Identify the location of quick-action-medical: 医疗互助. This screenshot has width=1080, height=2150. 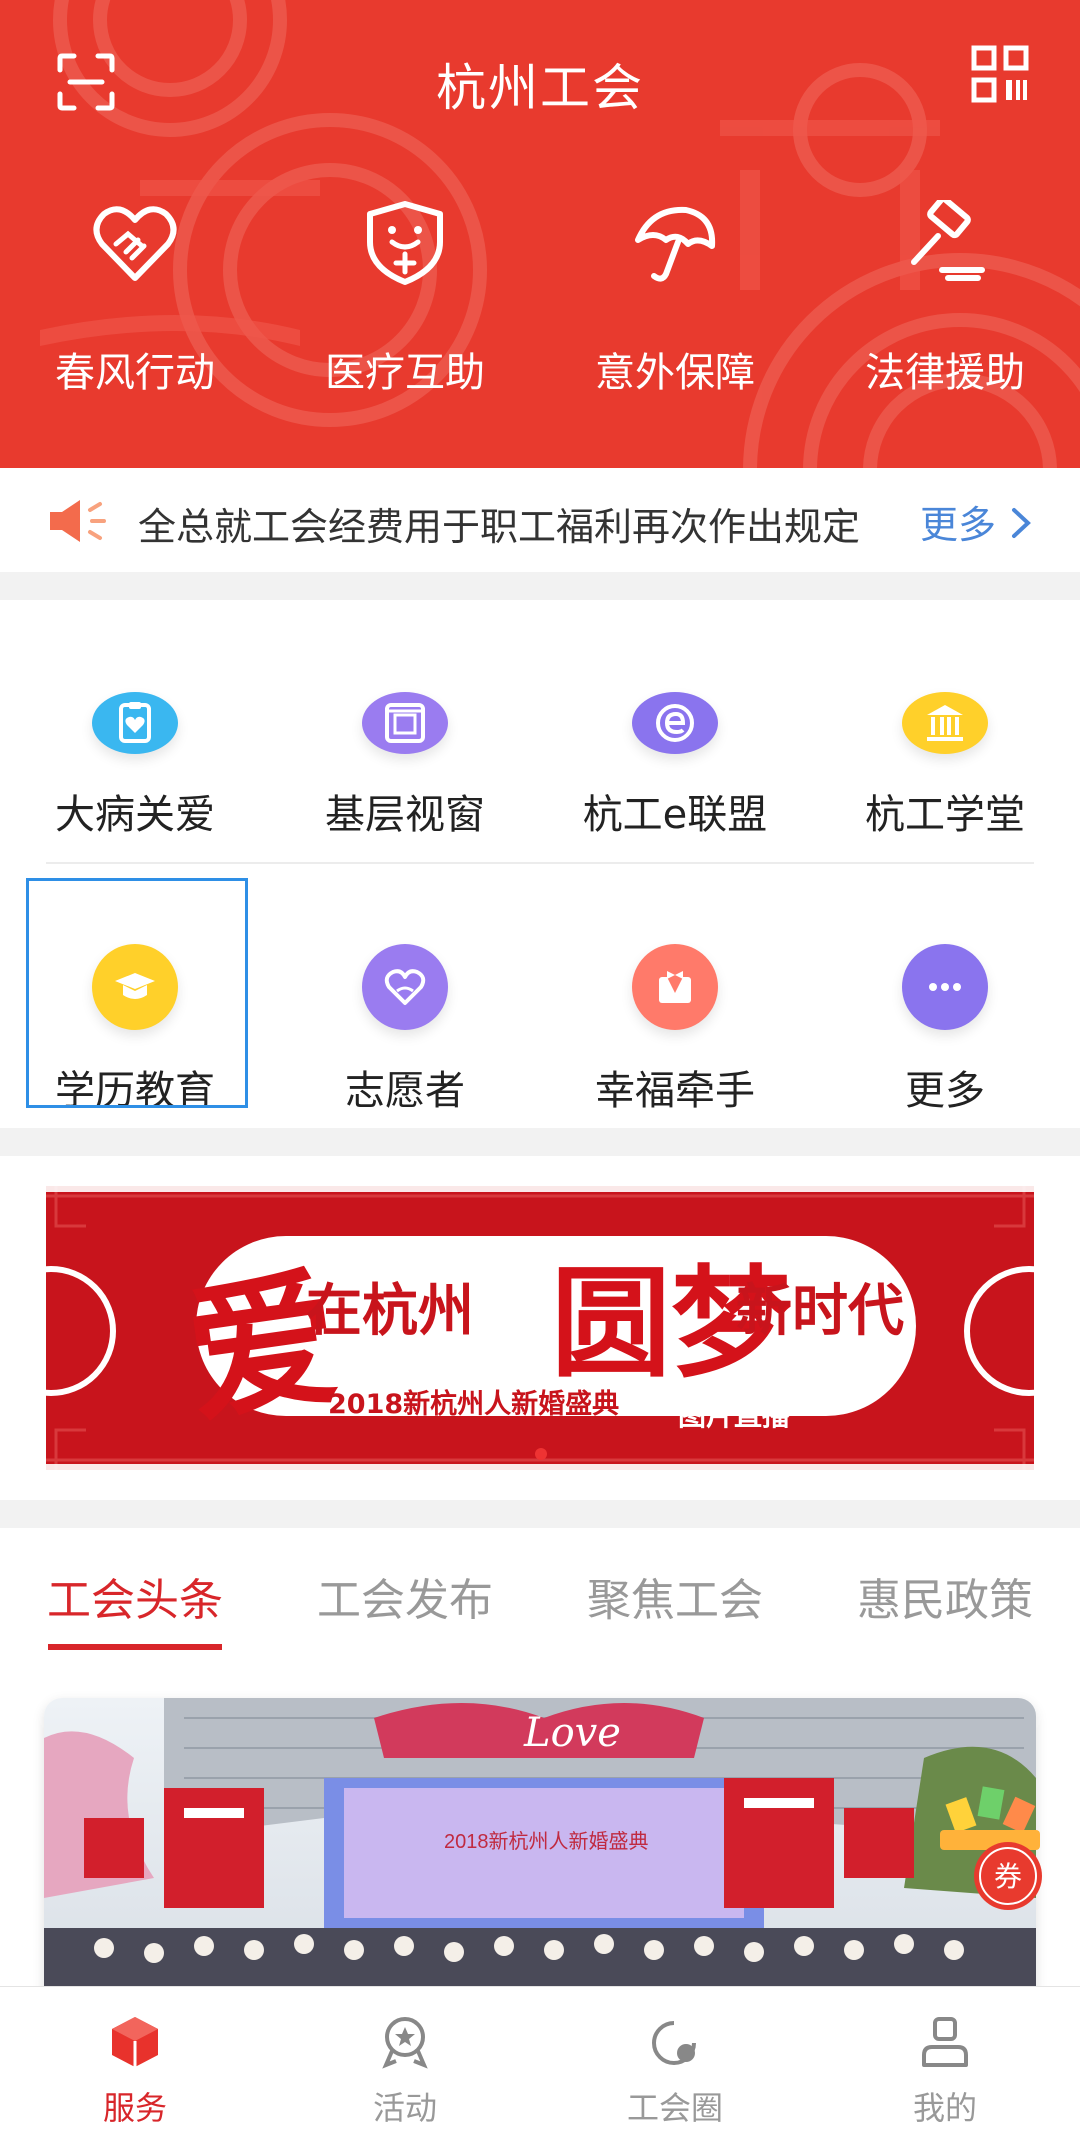
(405, 310).